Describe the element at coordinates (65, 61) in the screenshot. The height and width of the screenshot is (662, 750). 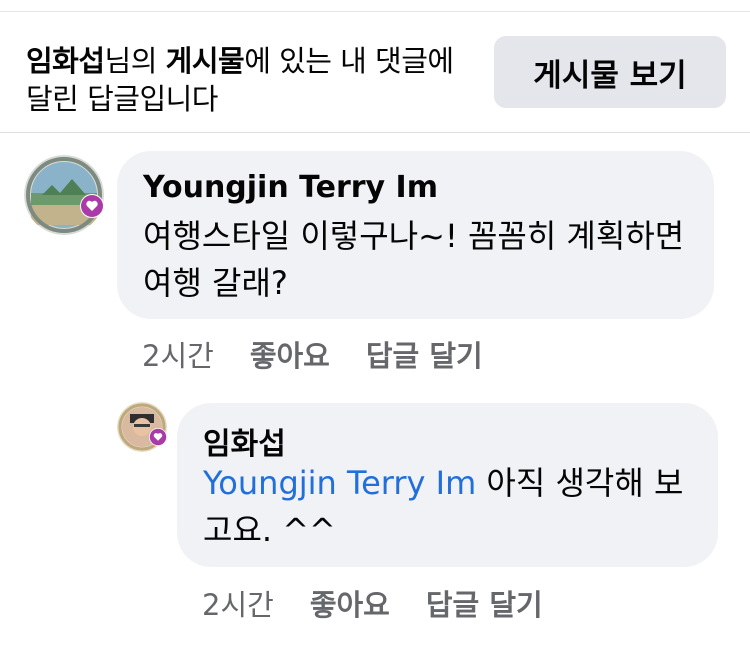
I see `header-author: 임화섭` at that location.